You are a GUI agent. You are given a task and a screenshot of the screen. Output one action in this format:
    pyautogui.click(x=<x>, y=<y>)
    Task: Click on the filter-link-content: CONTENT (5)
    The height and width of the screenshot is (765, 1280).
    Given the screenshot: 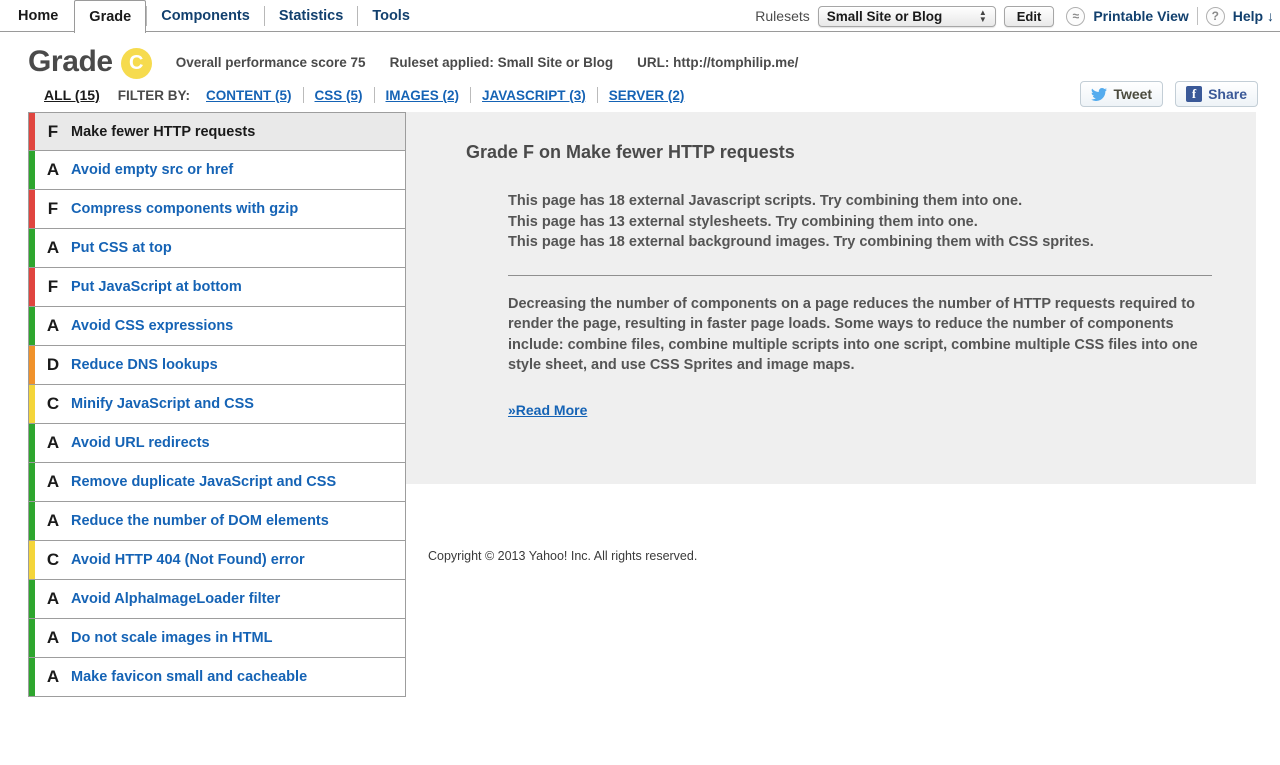 What is the action you would take?
    pyautogui.click(x=254, y=95)
    